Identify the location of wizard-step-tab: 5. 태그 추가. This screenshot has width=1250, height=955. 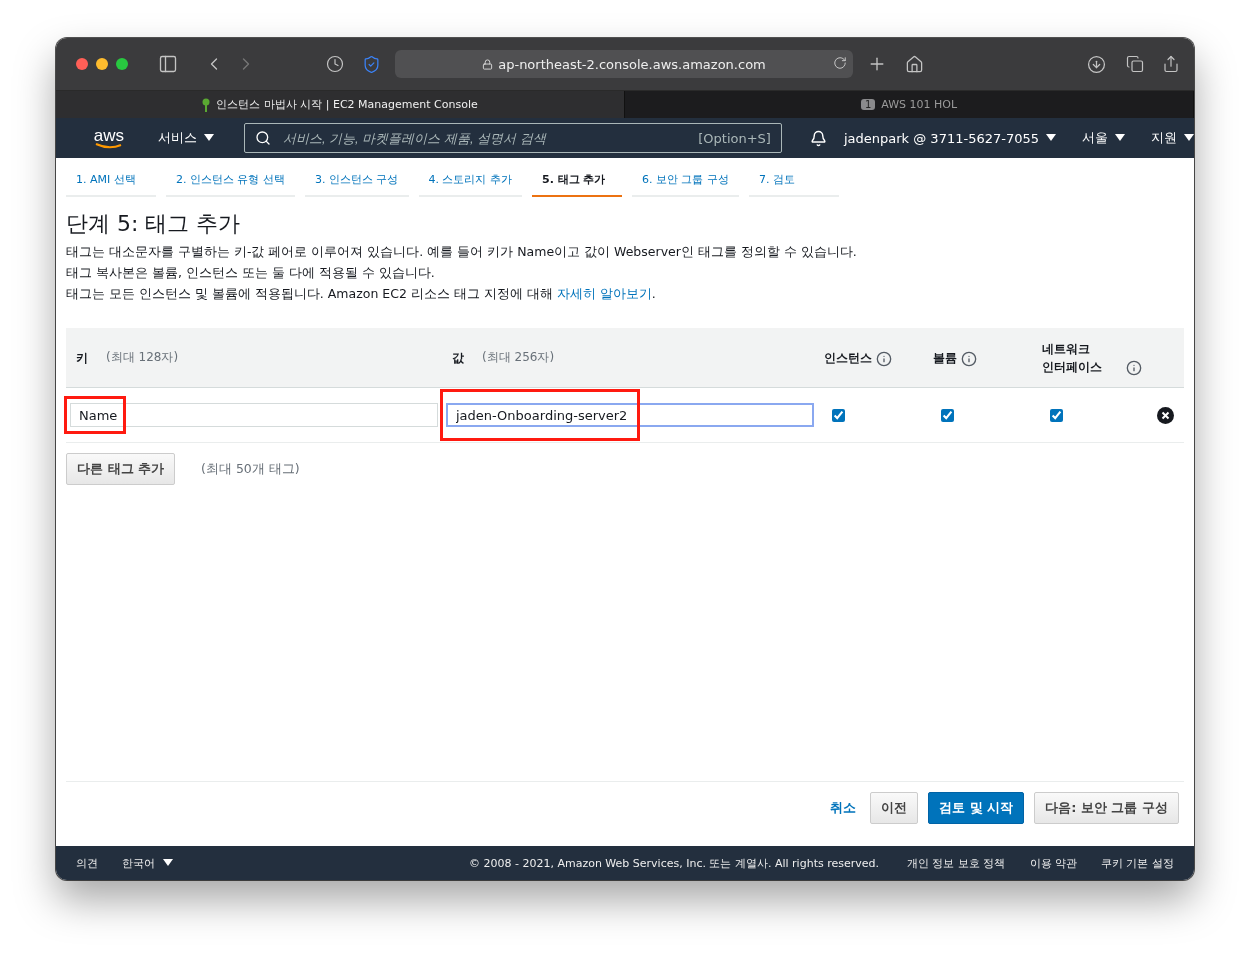
(577, 181).